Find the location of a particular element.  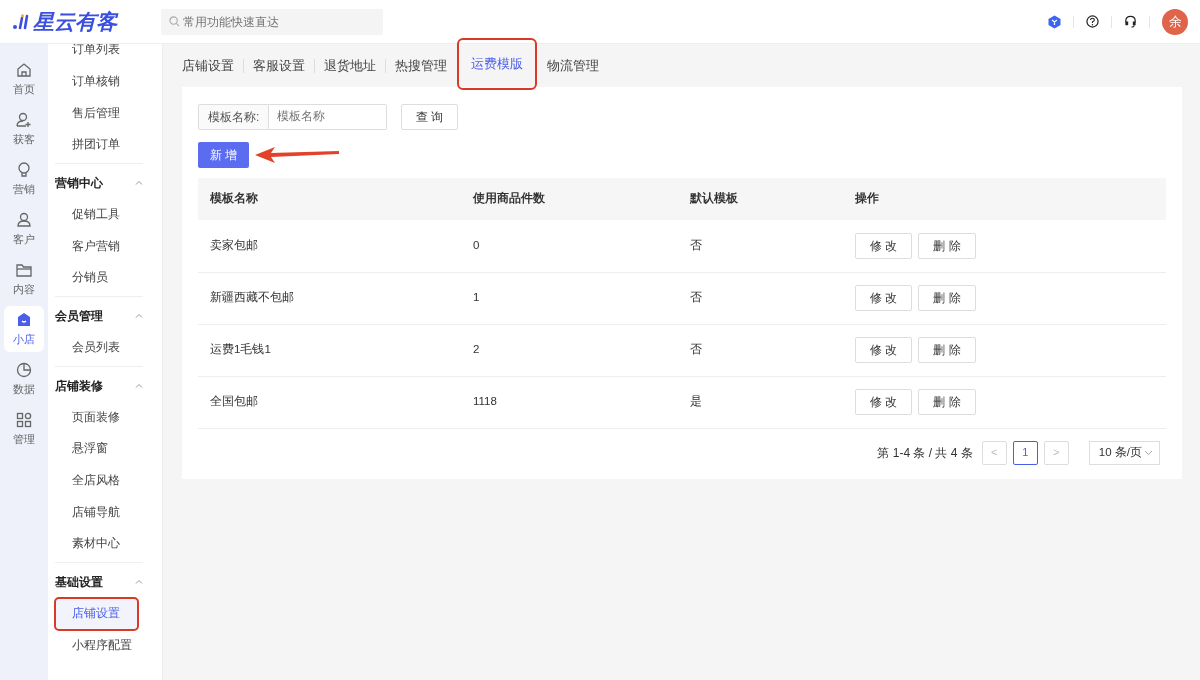

sidebar-item: 会员列表 is located at coordinates (106, 347).